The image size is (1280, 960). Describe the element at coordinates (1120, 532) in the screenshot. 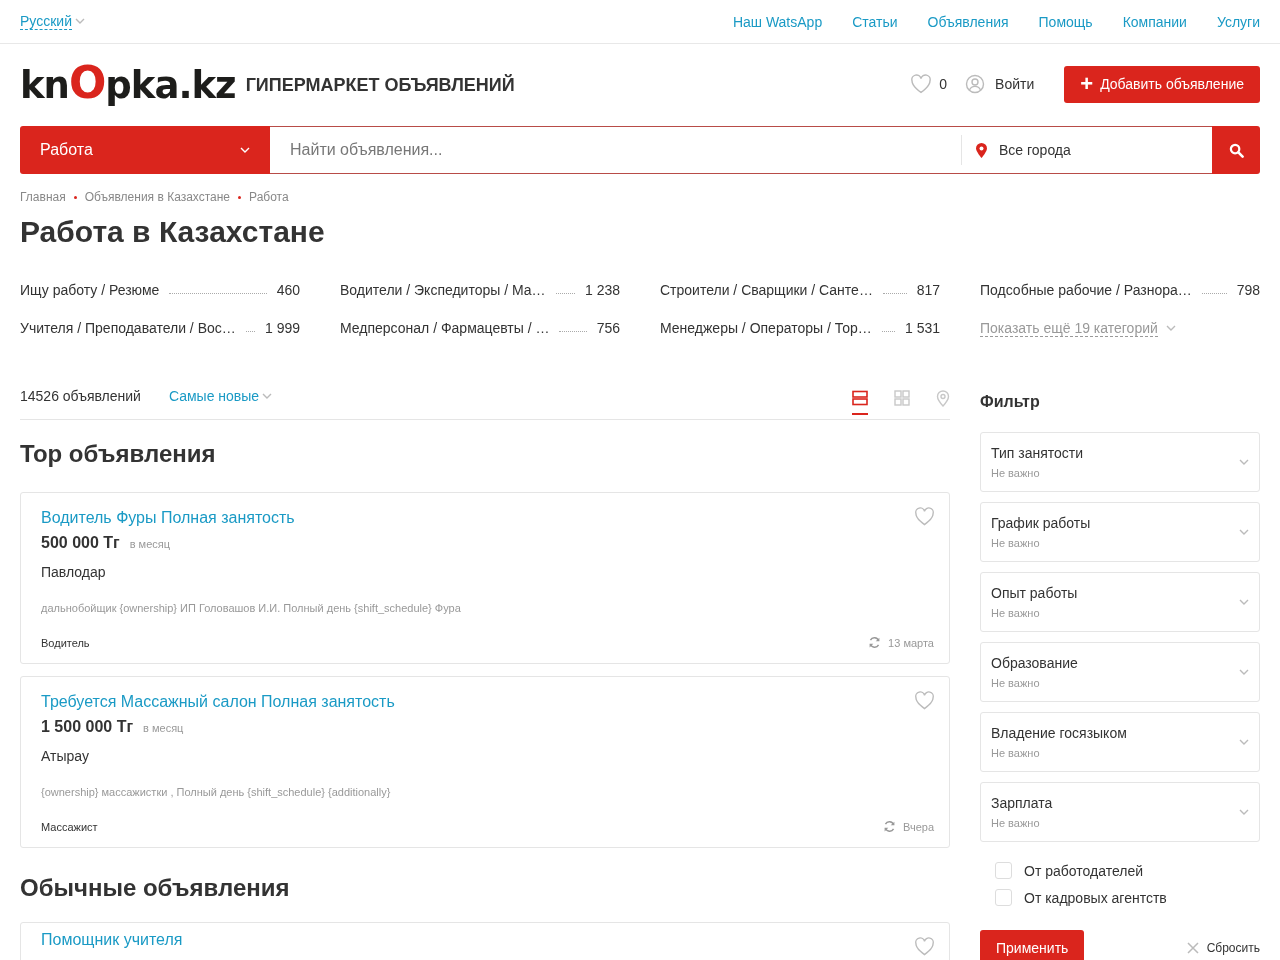

I see `filter-dropdown: График работы Не важно` at that location.